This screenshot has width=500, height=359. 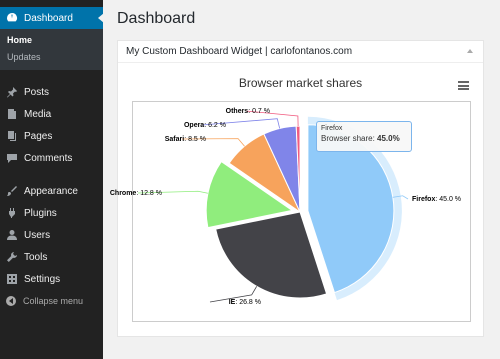 I want to click on user-icon, so click(x=12, y=235).